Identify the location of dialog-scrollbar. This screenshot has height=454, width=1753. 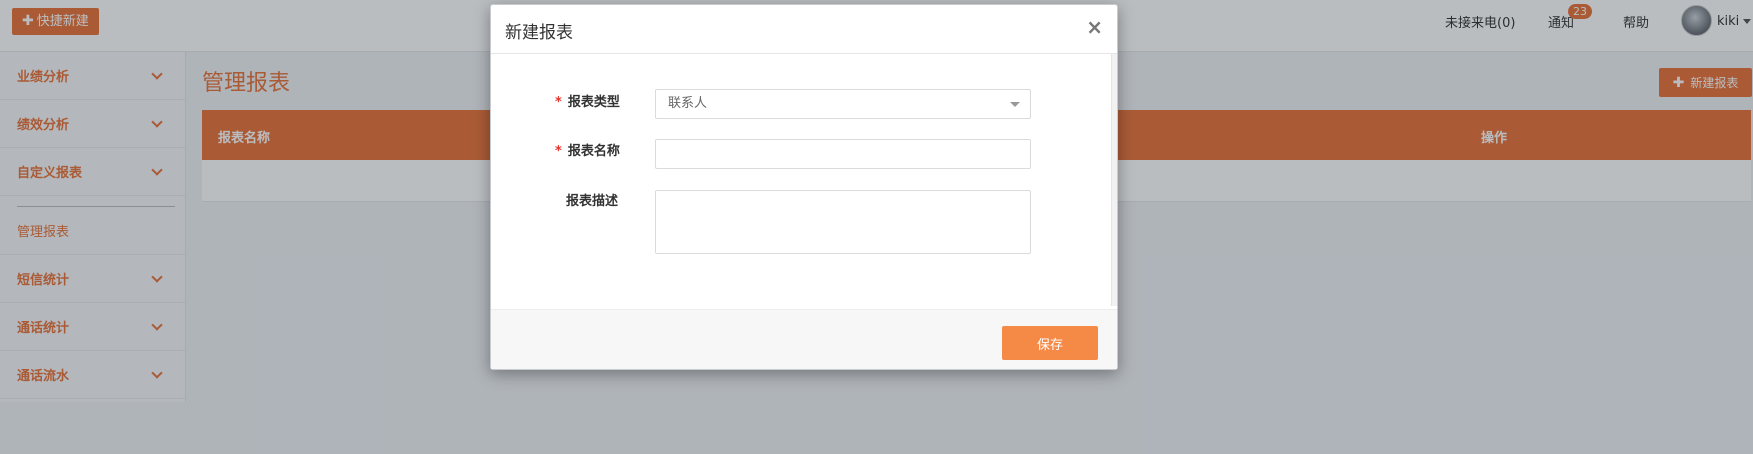
(1114, 180).